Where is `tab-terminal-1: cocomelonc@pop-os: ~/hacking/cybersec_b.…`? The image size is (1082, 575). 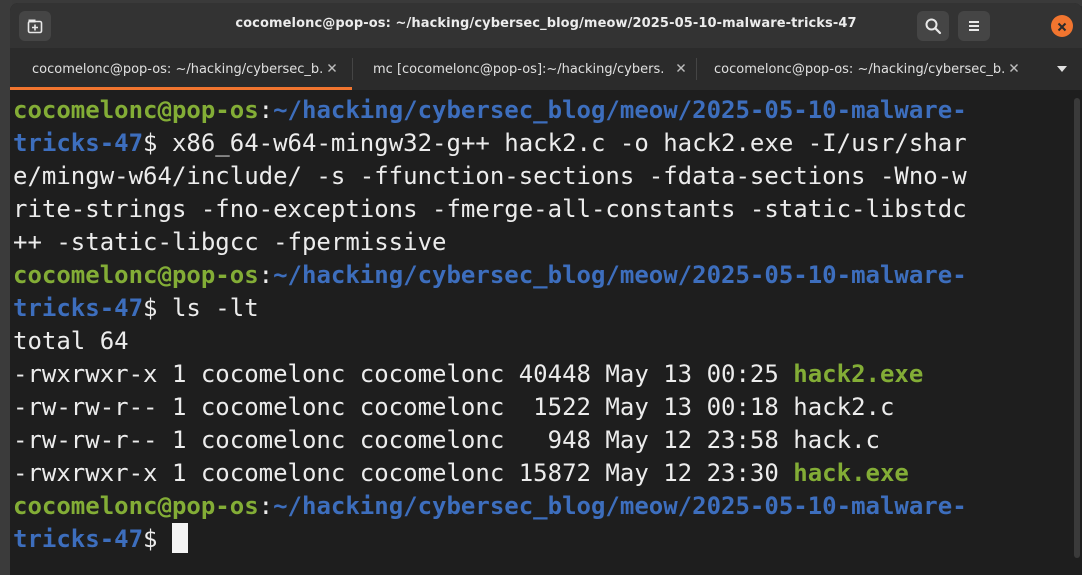 tab-terminal-1: cocomelonc@pop-os: ~/hacking/cybersec_b.… is located at coordinates (181, 69).